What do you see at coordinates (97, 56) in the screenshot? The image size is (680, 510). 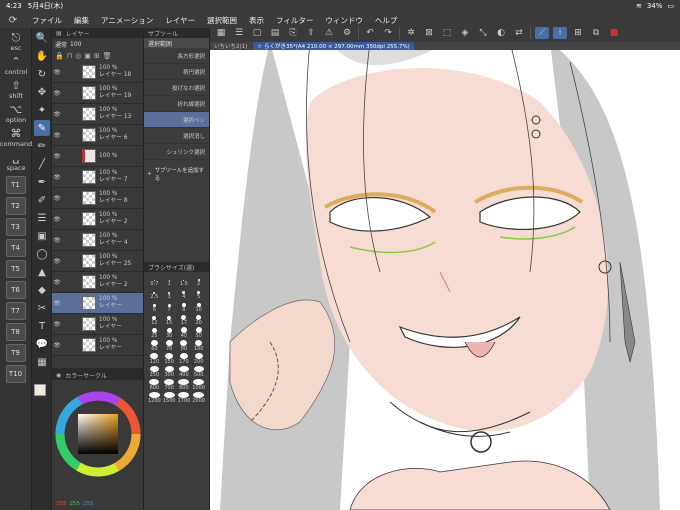 I see `ruler-icon: ⊞` at bounding box center [97, 56].